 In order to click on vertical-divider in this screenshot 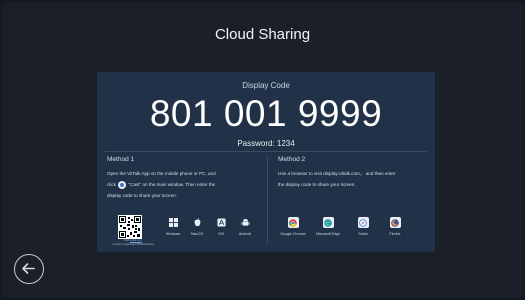, I will do `click(267, 200)`.